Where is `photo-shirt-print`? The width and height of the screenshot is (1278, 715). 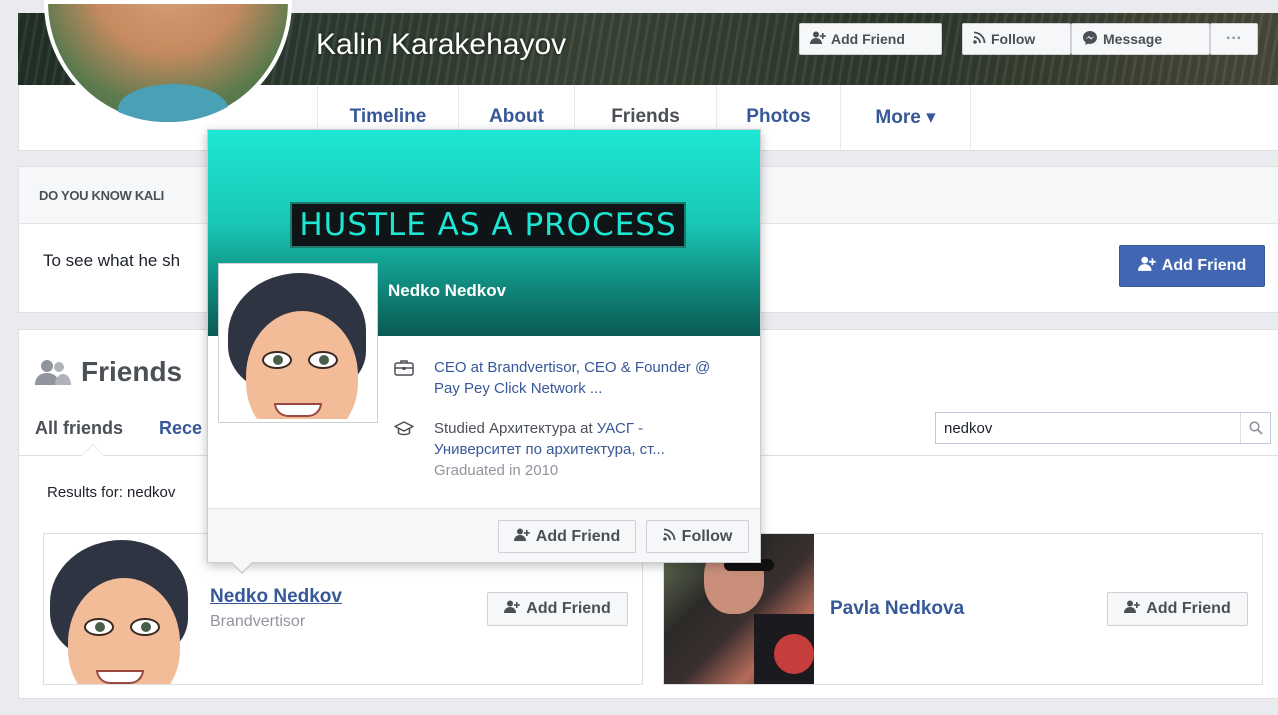 photo-shirt-print is located at coordinates (794, 654).